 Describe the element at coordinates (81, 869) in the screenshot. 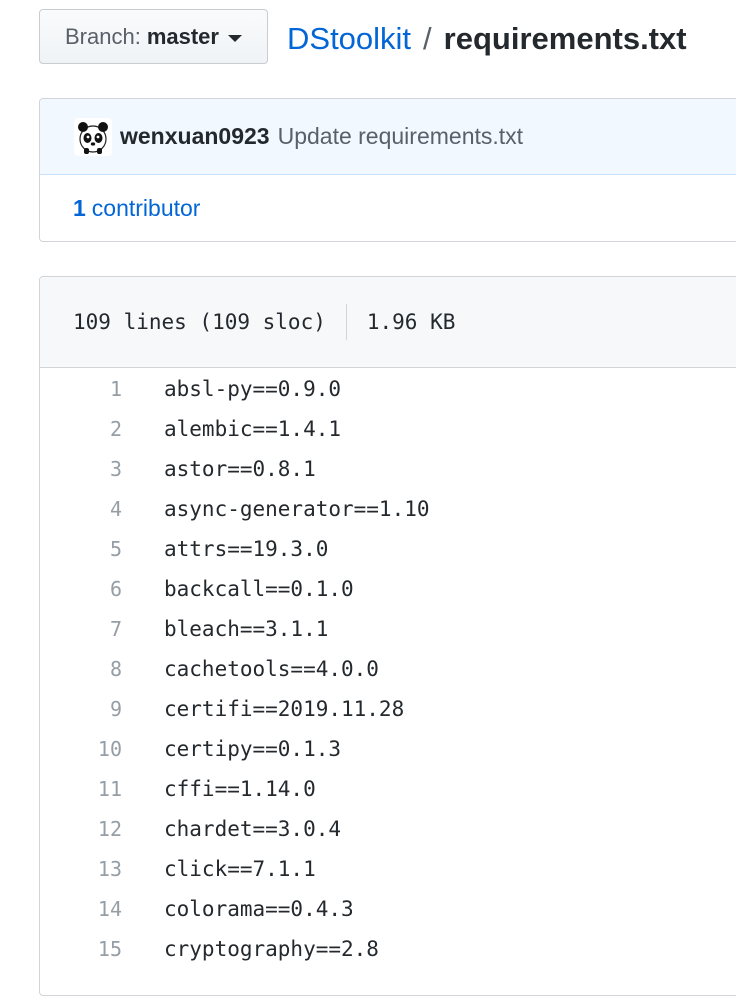

I see `line-number: 13` at that location.